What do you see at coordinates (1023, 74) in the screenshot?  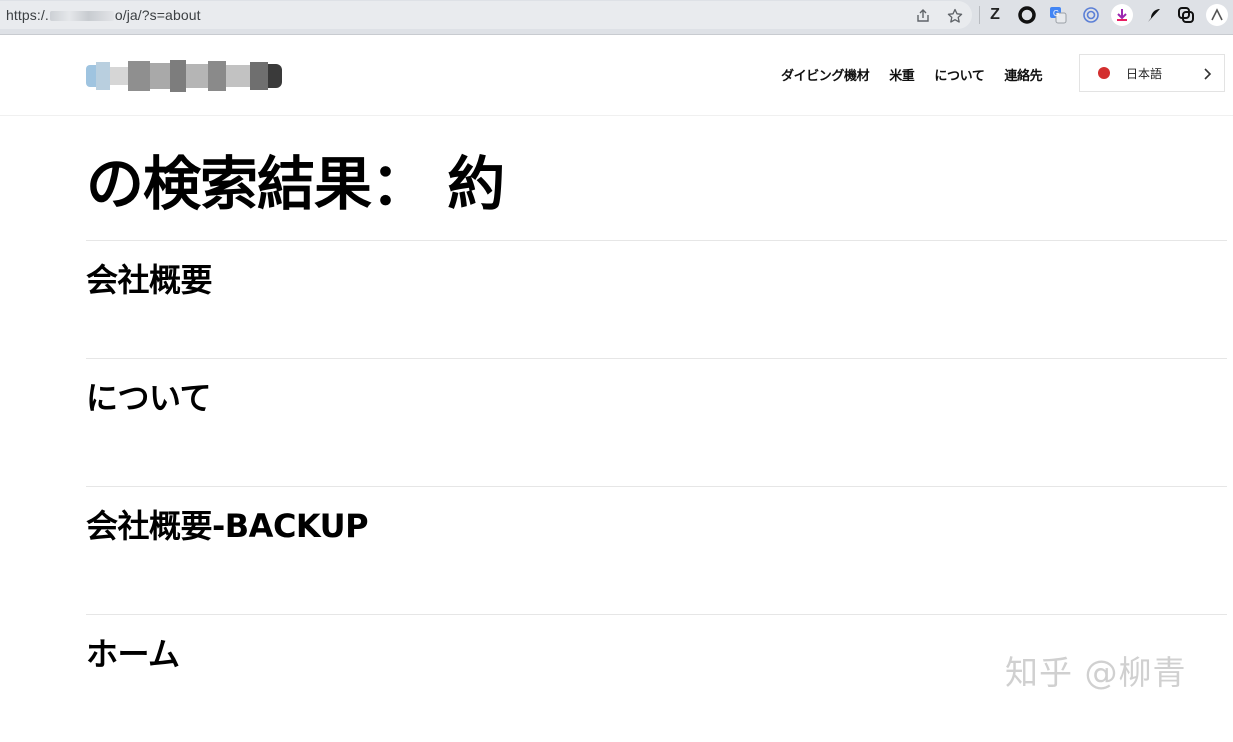 I see `nav-contact: 連絡先` at bounding box center [1023, 74].